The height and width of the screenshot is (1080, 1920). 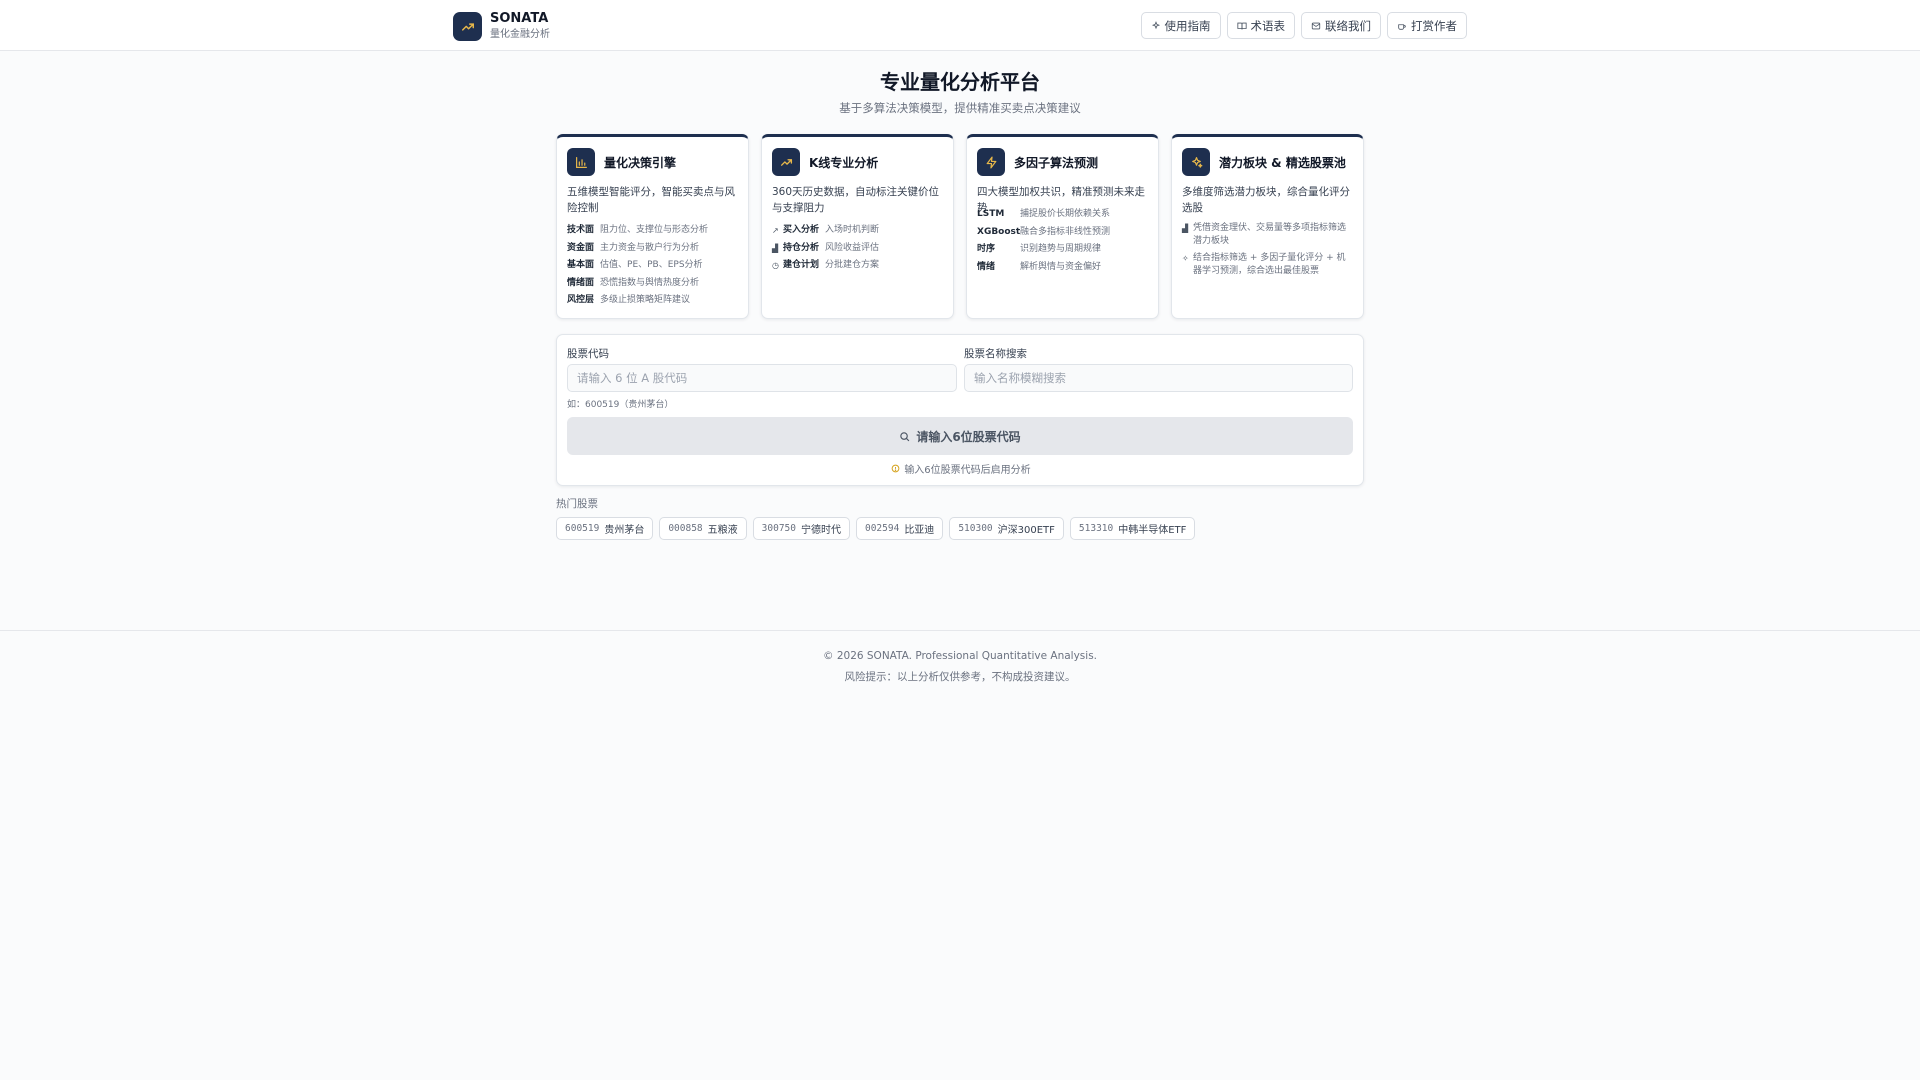 I want to click on stock-name: 沪深300ETF, so click(x=1026, y=530).